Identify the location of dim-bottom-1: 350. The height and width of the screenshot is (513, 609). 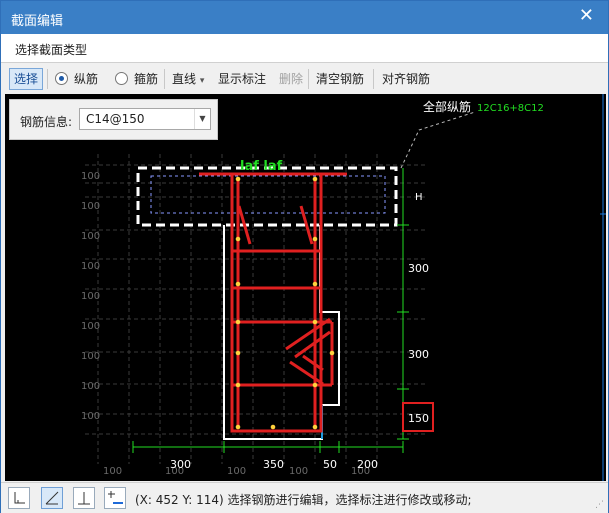
(273, 464).